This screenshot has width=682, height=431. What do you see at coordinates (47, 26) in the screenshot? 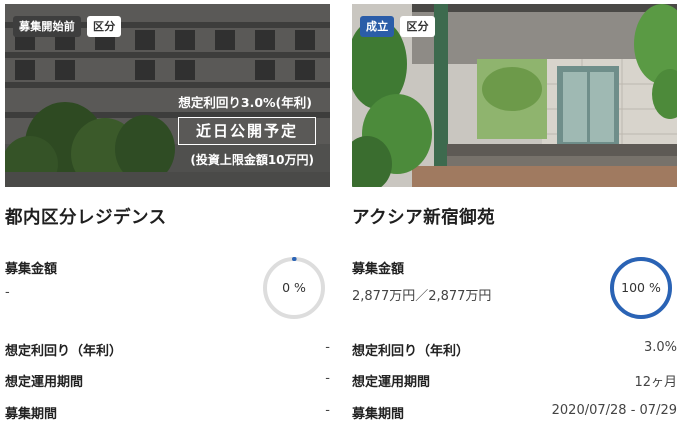
I see `status-badge: 募集開始前` at bounding box center [47, 26].